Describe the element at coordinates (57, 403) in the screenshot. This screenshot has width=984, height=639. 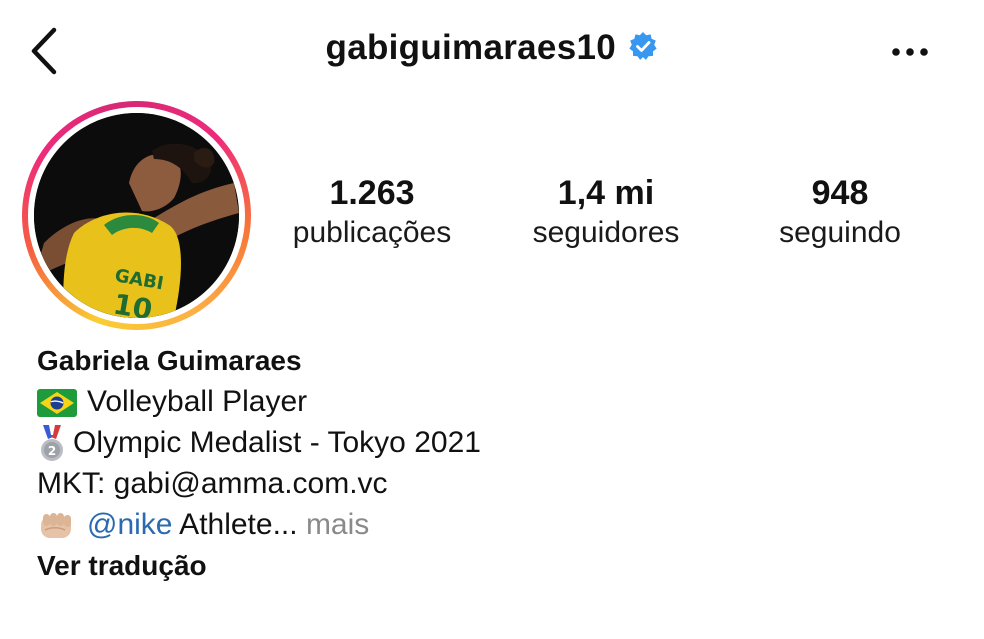
I see `brazil-flag-emoji-icon` at that location.